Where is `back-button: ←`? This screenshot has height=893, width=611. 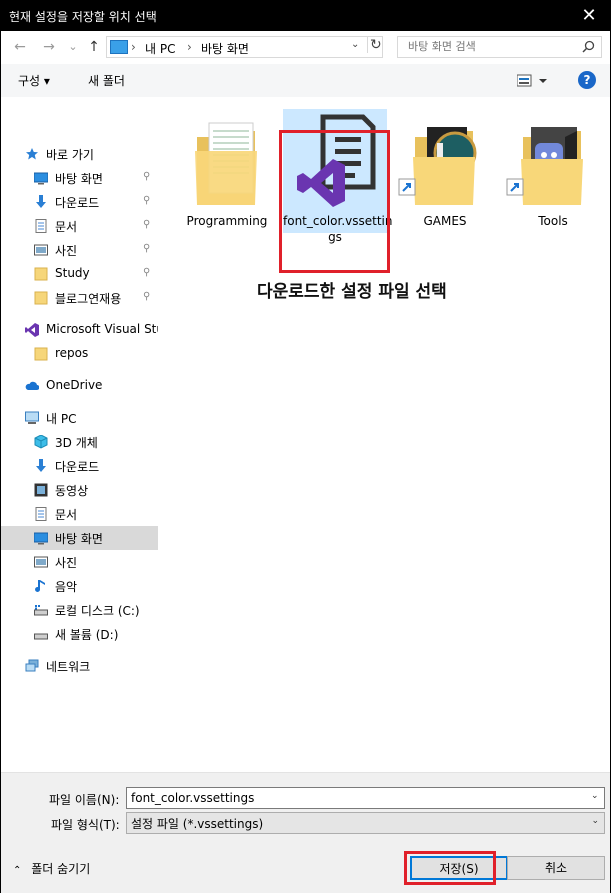 back-button: ← is located at coordinates (20, 47).